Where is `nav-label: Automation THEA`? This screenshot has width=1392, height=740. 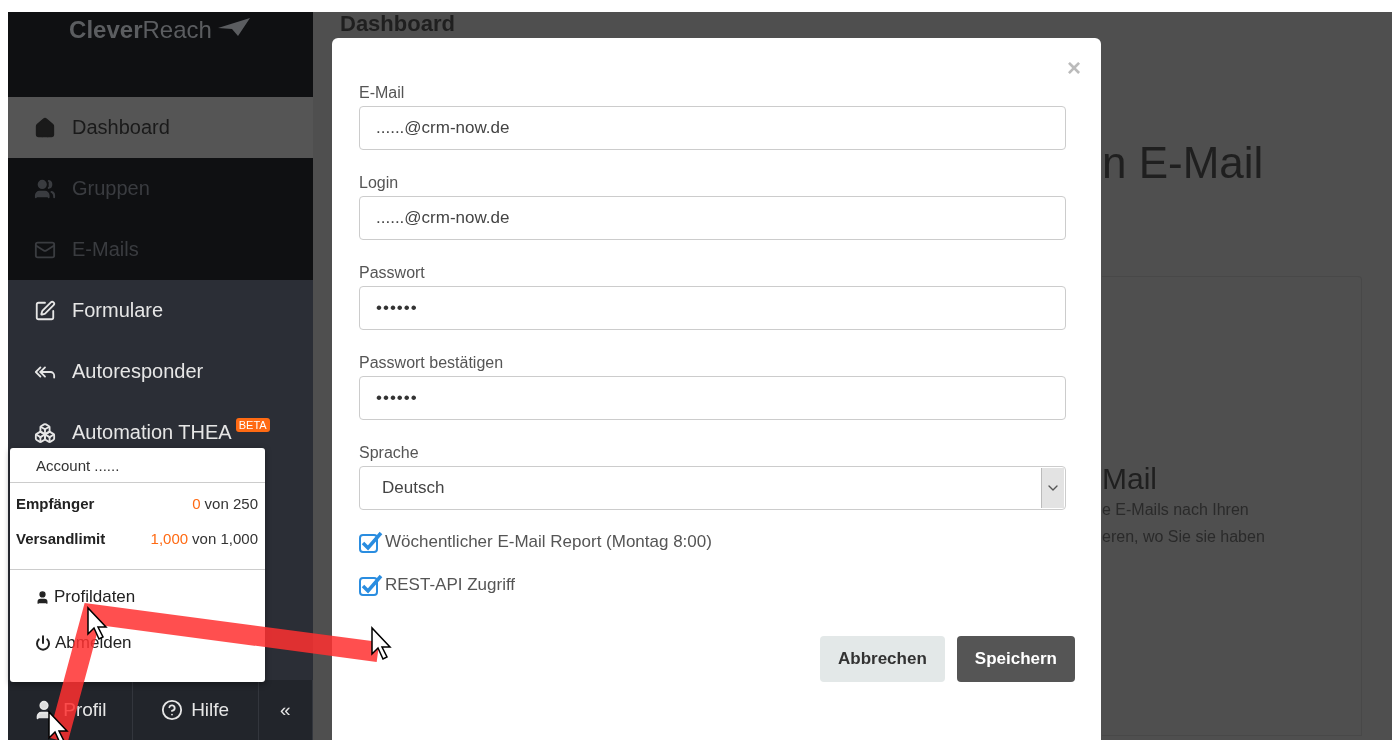 nav-label: Automation THEA is located at coordinates (152, 432).